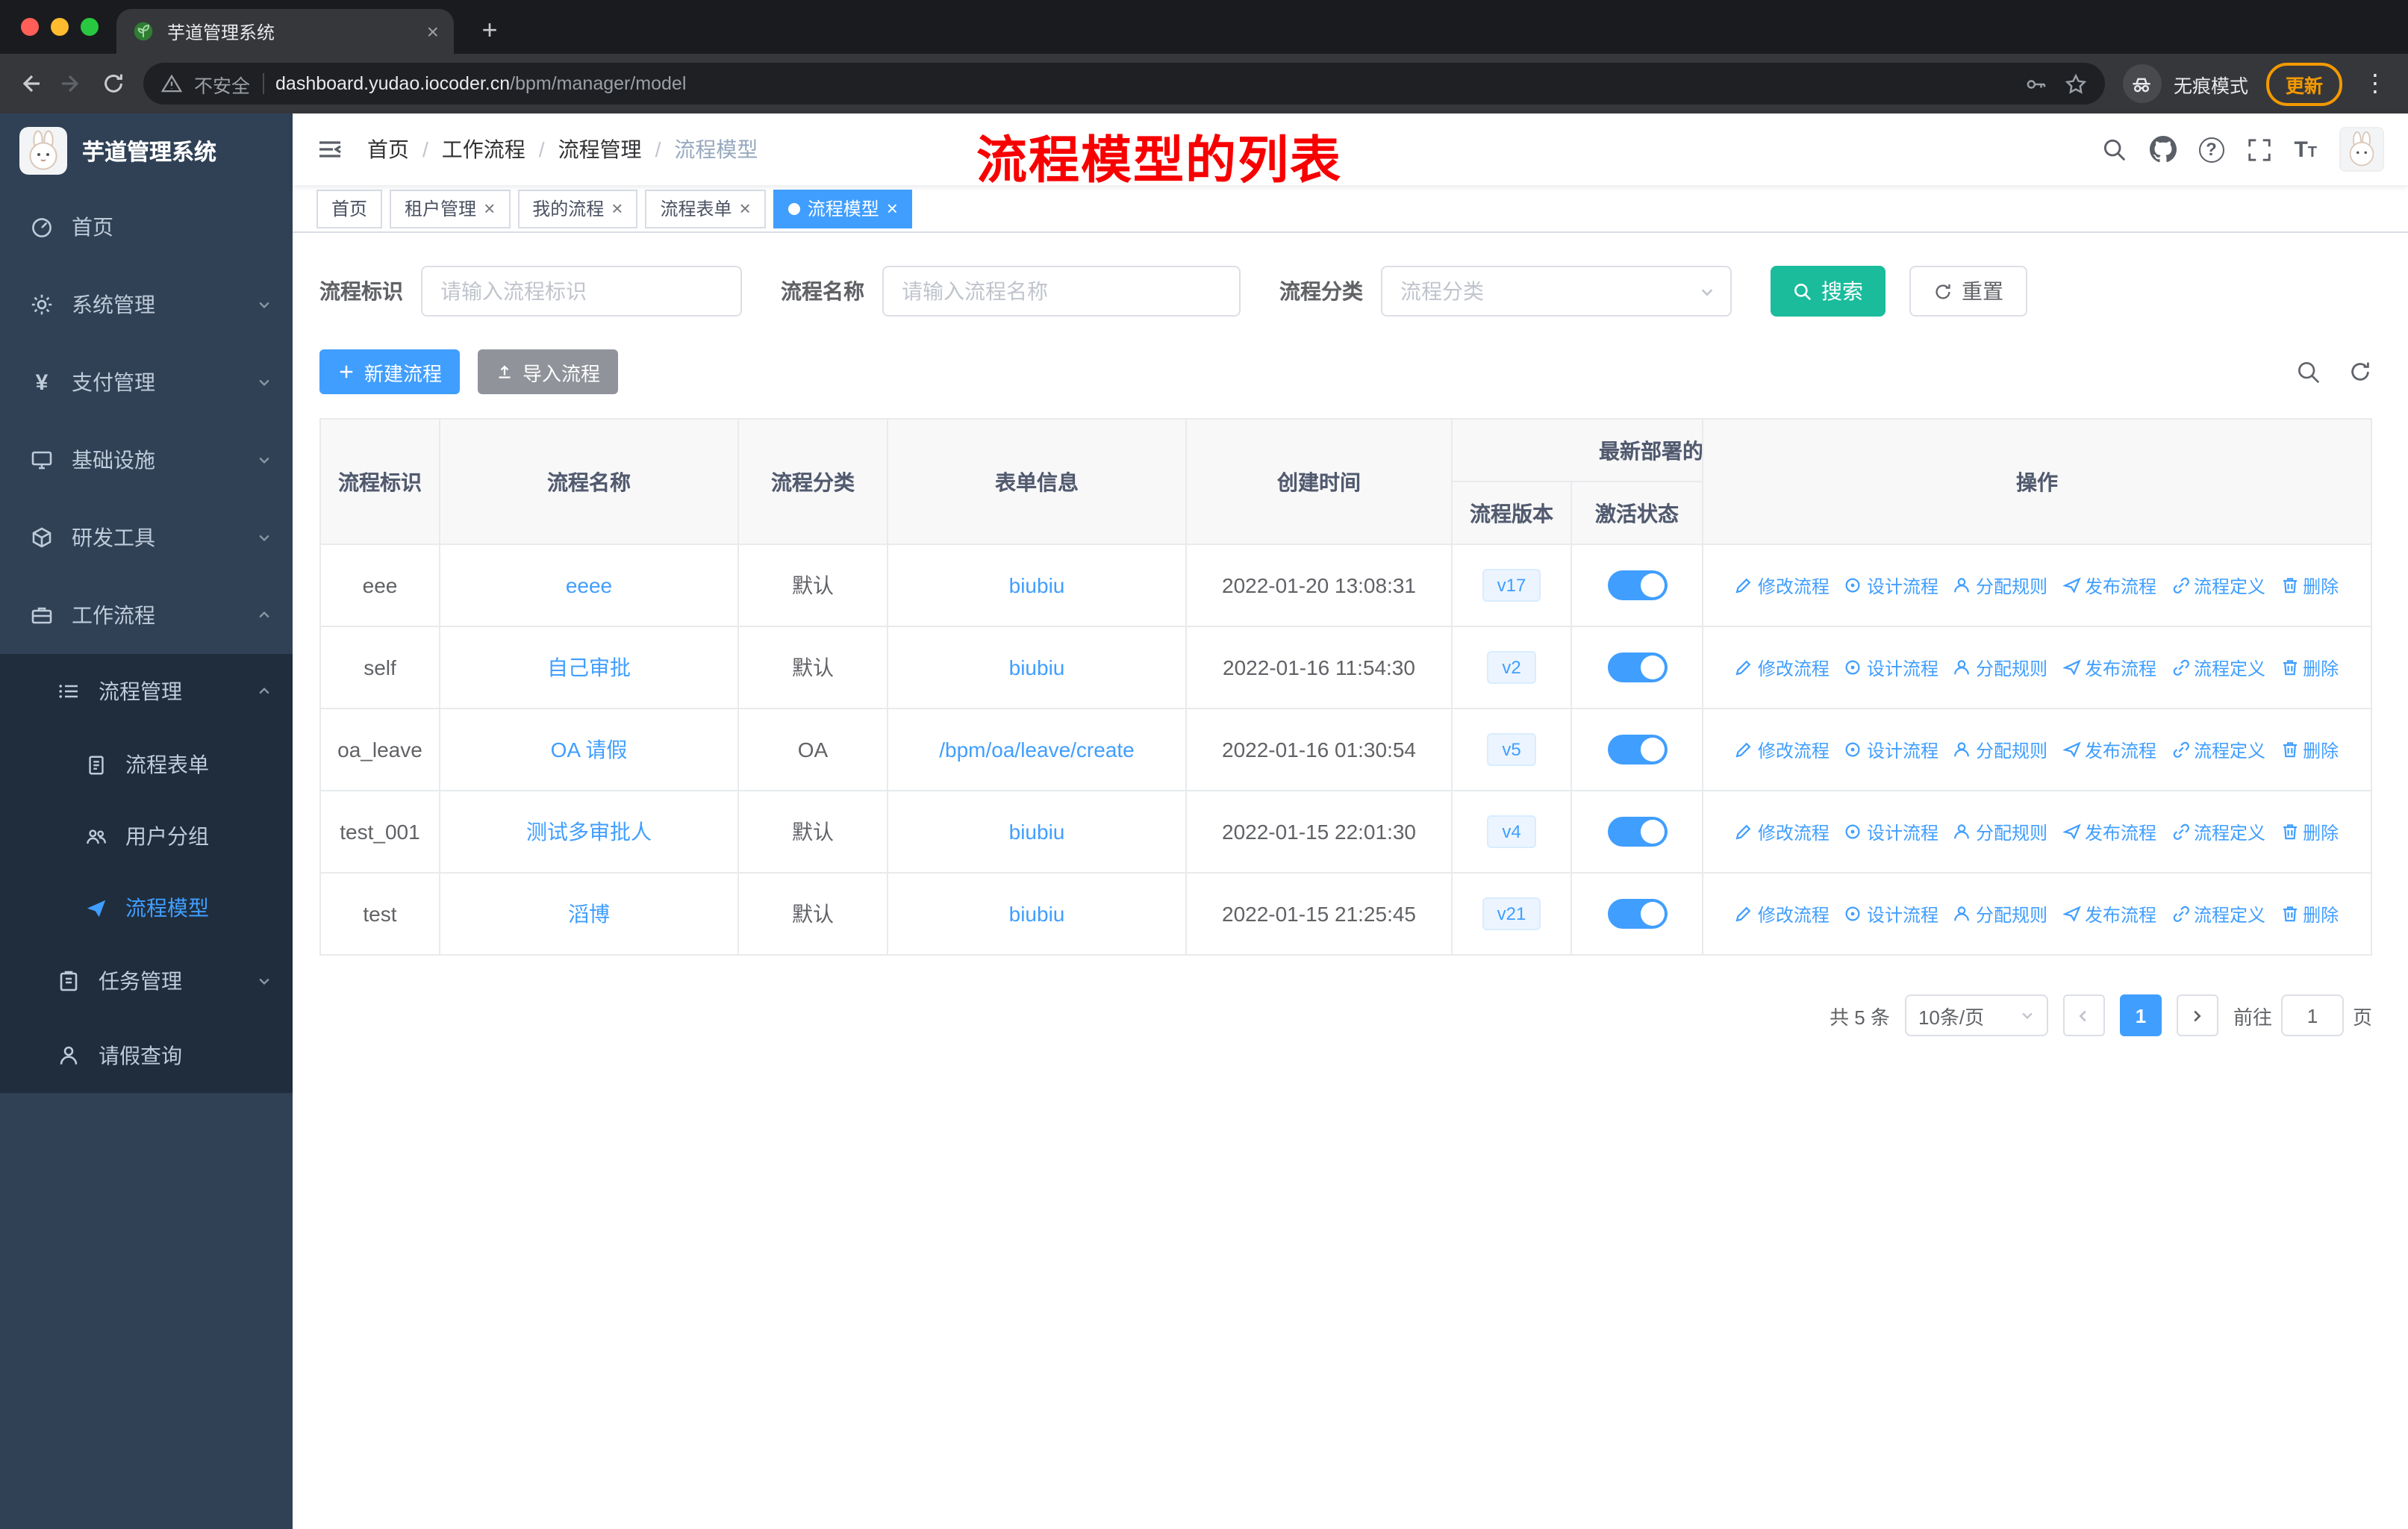 This screenshot has width=2408, height=1529. Describe the element at coordinates (146, 460) in the screenshot. I see `sidebar-item-infrastructure: 基础设施` at that location.